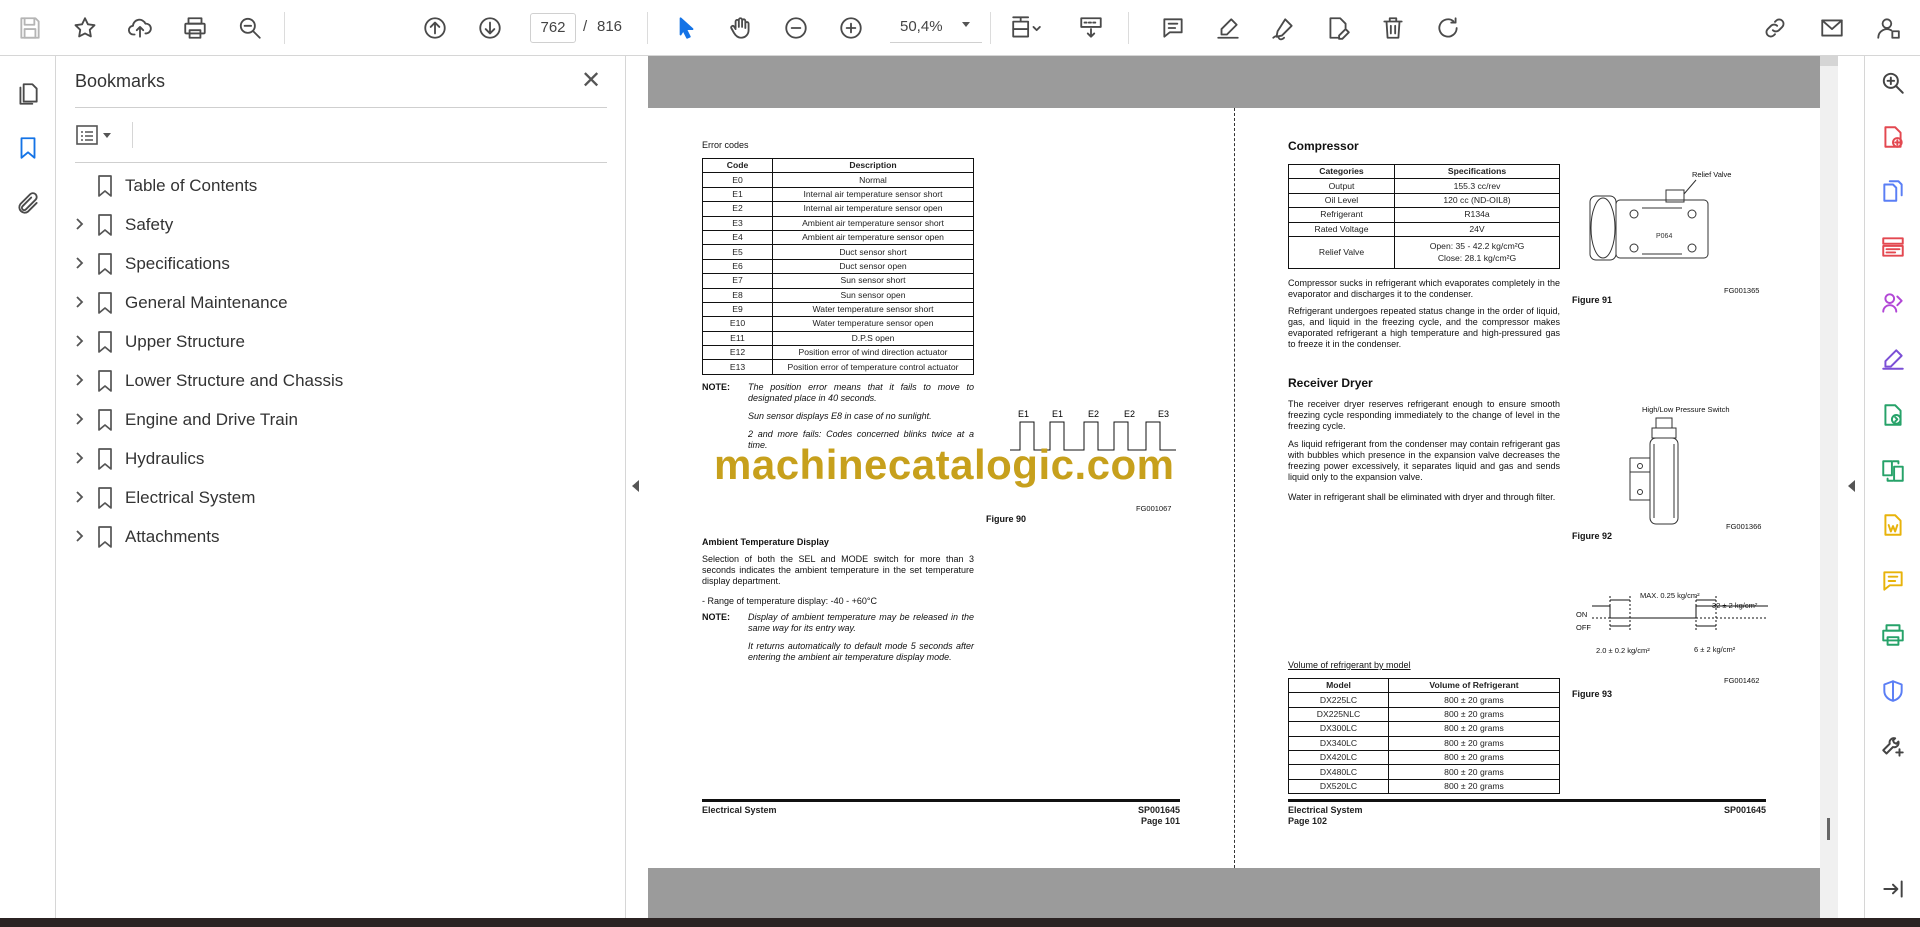 The image size is (1920, 927). Describe the element at coordinates (490, 28) in the screenshot. I see `page-down-icon` at that location.